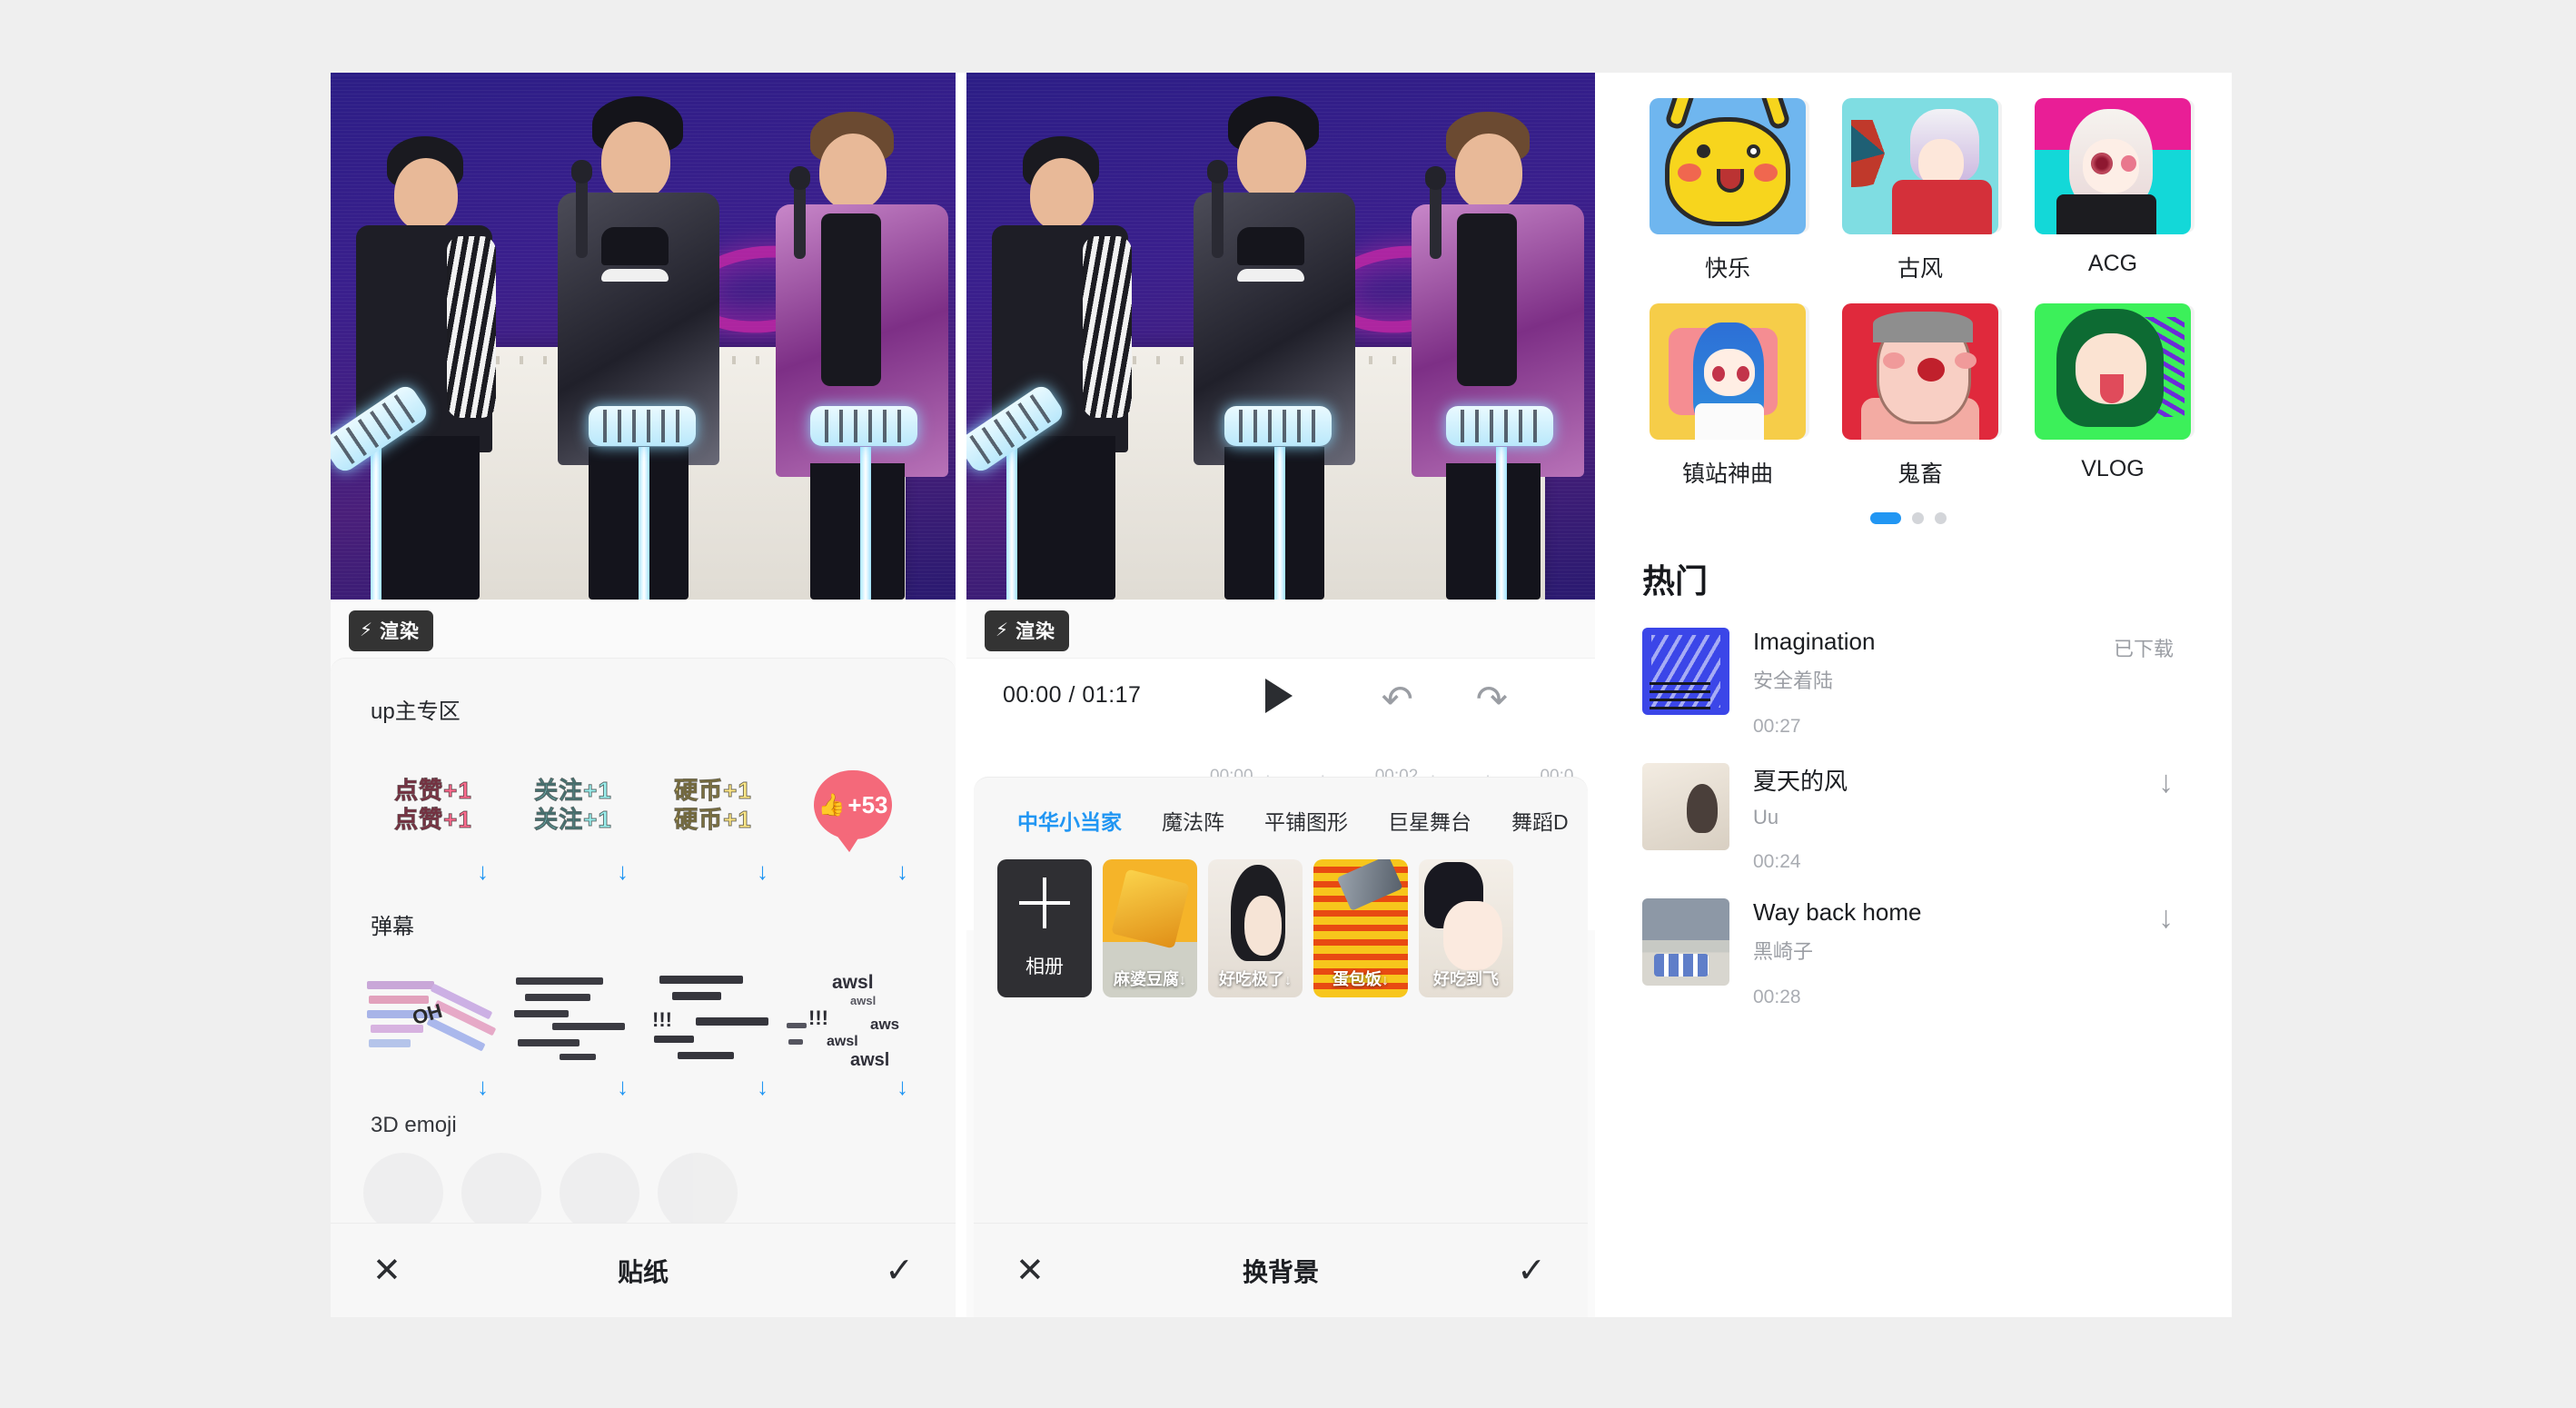 The width and height of the screenshot is (2576, 1408). I want to click on track-artist: 黑崎子, so click(1783, 952).